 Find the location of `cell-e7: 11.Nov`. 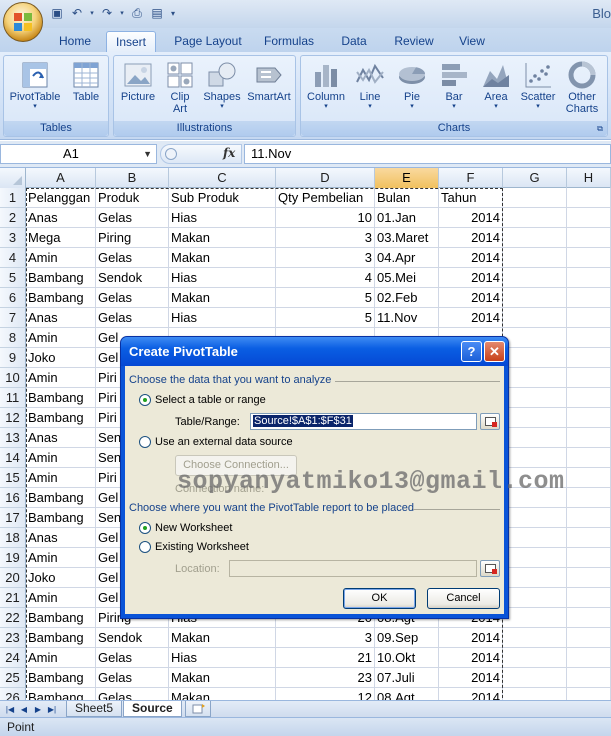

cell-e7: 11.Nov is located at coordinates (407, 318).